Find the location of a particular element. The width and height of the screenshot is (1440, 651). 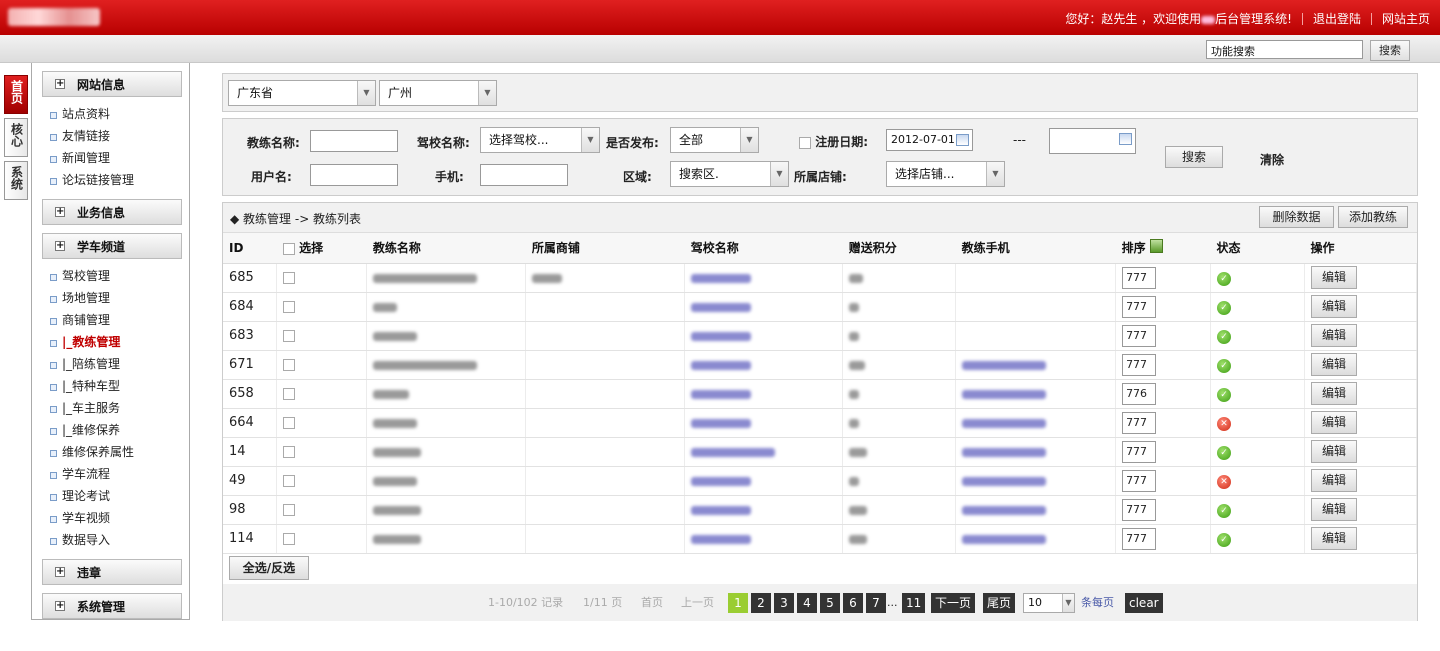

clear-link: 清除 is located at coordinates (1272, 159).